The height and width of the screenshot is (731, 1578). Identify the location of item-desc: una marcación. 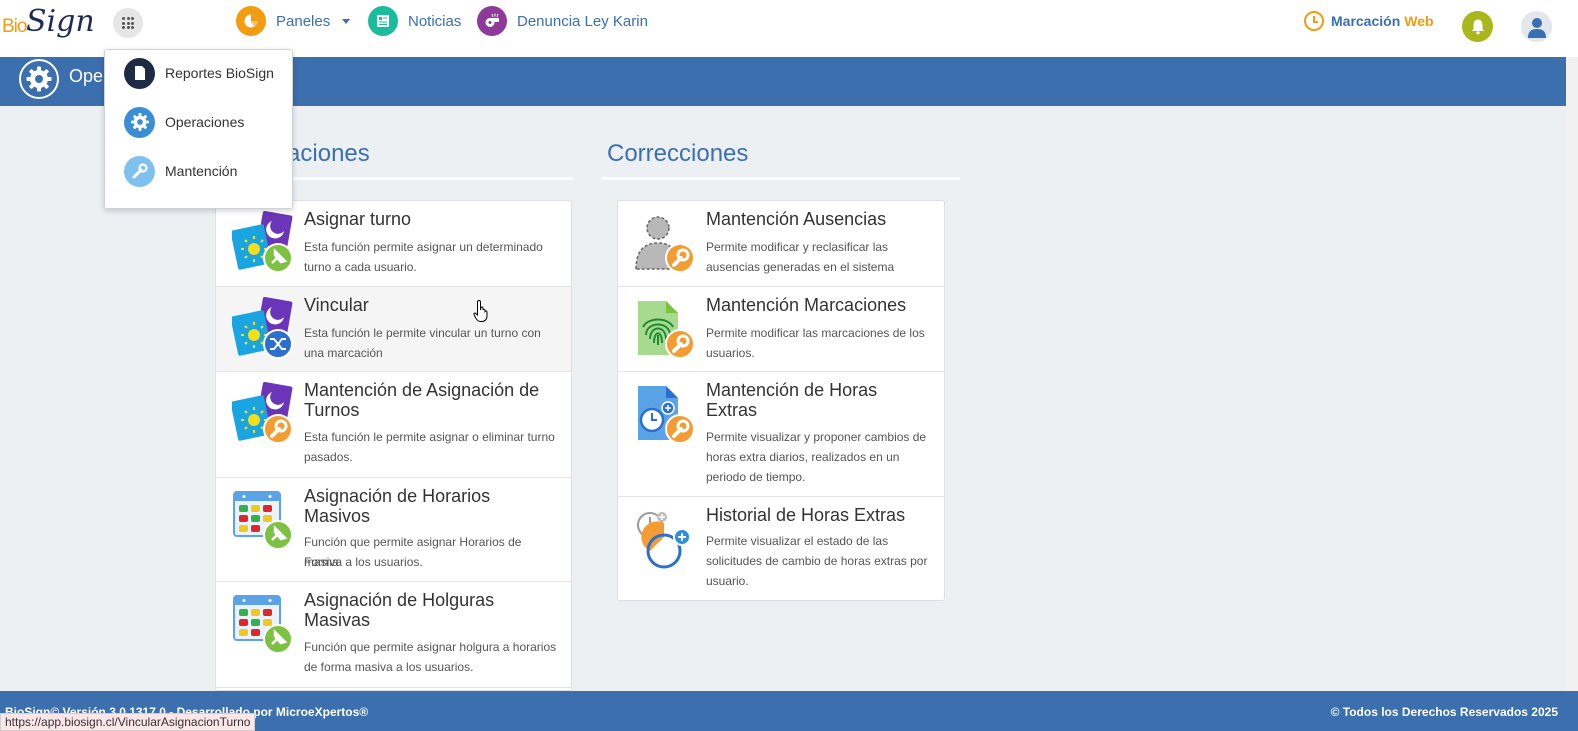
(343, 353).